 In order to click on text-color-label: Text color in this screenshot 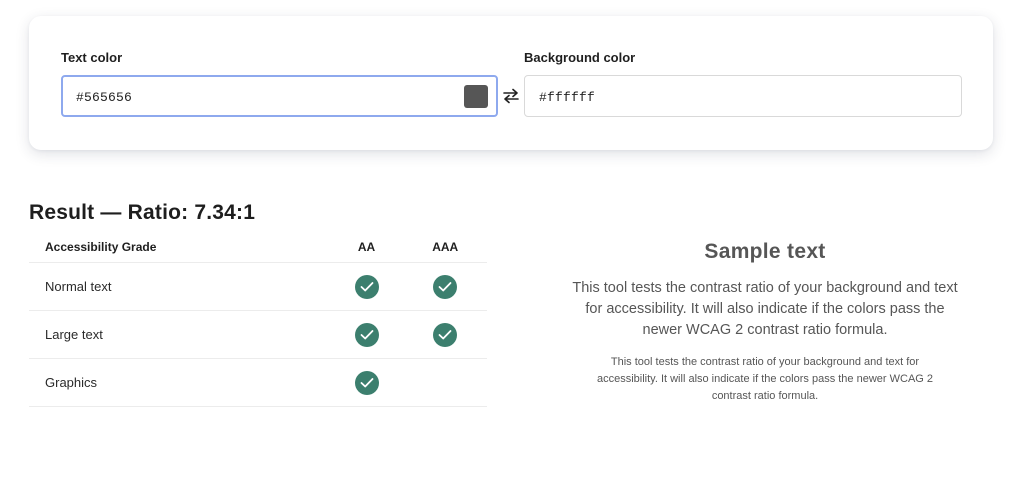, I will do `click(92, 57)`.